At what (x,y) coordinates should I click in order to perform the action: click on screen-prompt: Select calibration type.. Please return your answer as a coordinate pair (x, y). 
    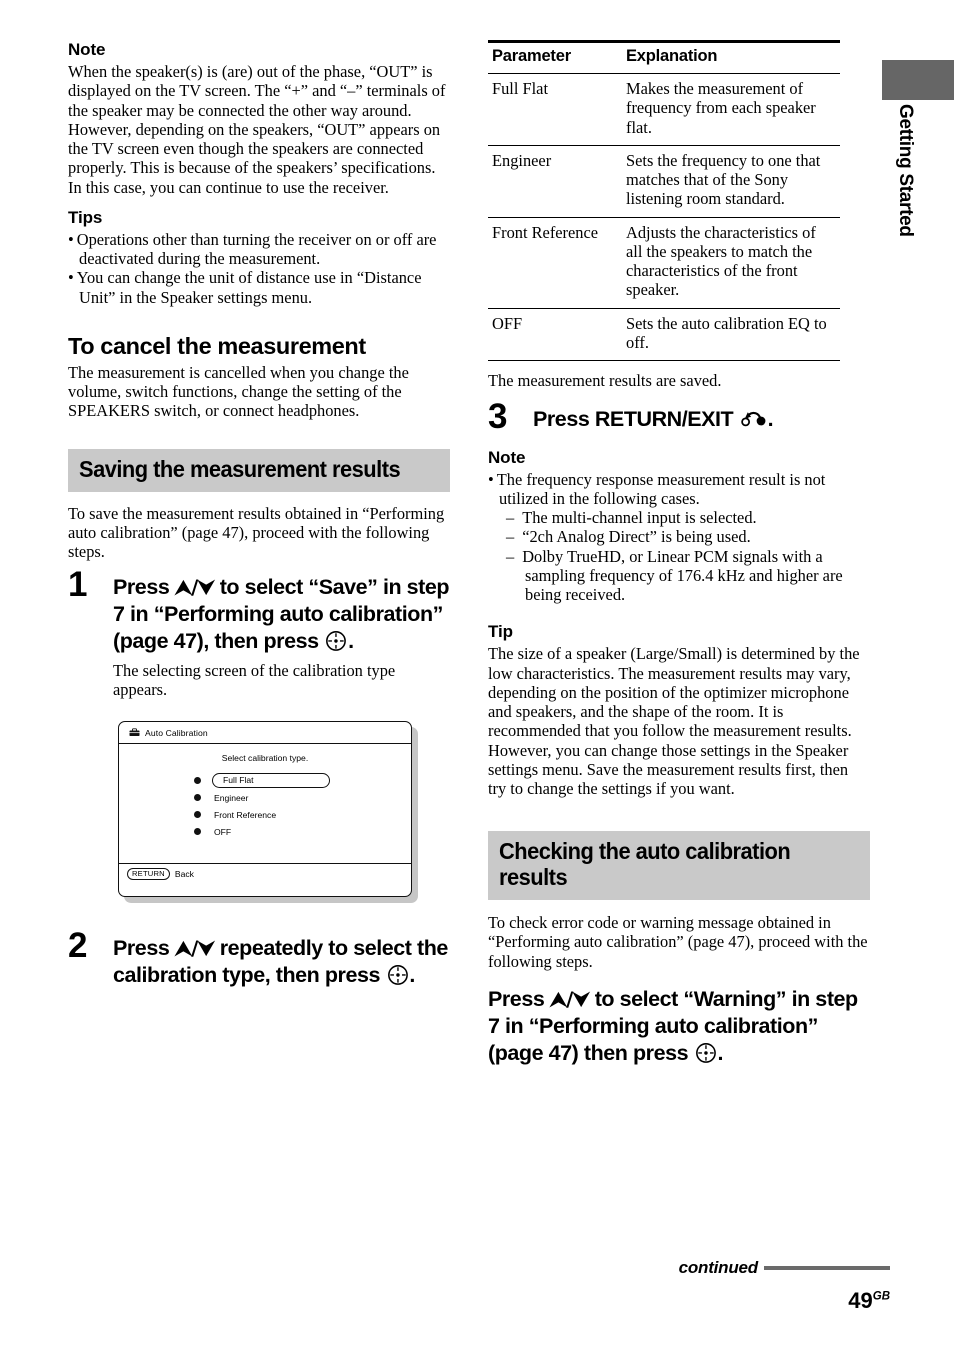
    Looking at the image, I should click on (265, 758).